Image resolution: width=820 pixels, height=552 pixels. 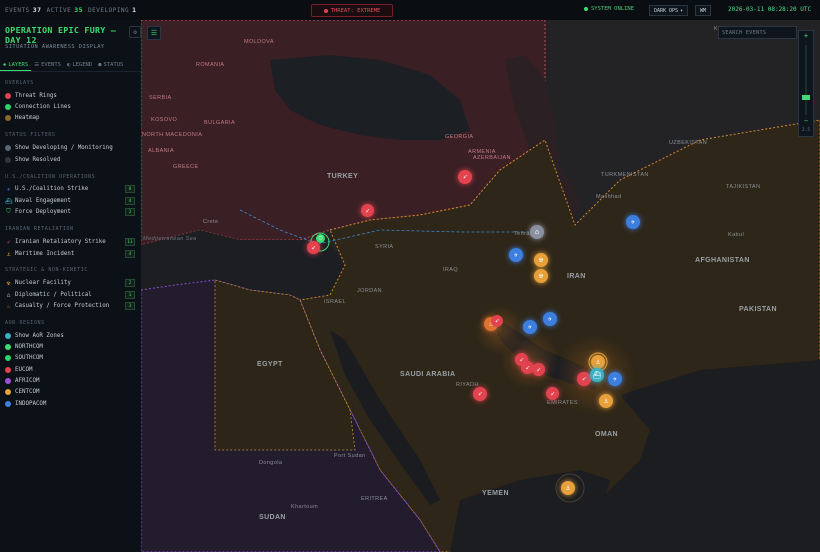 I want to click on zoom-slider-thumb, so click(x=806, y=97).